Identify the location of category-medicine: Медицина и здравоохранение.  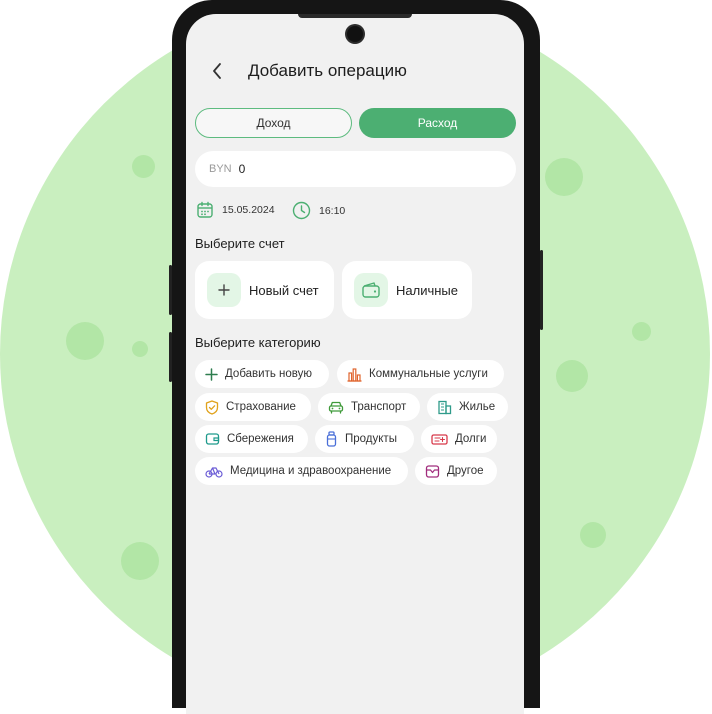
(301, 471).